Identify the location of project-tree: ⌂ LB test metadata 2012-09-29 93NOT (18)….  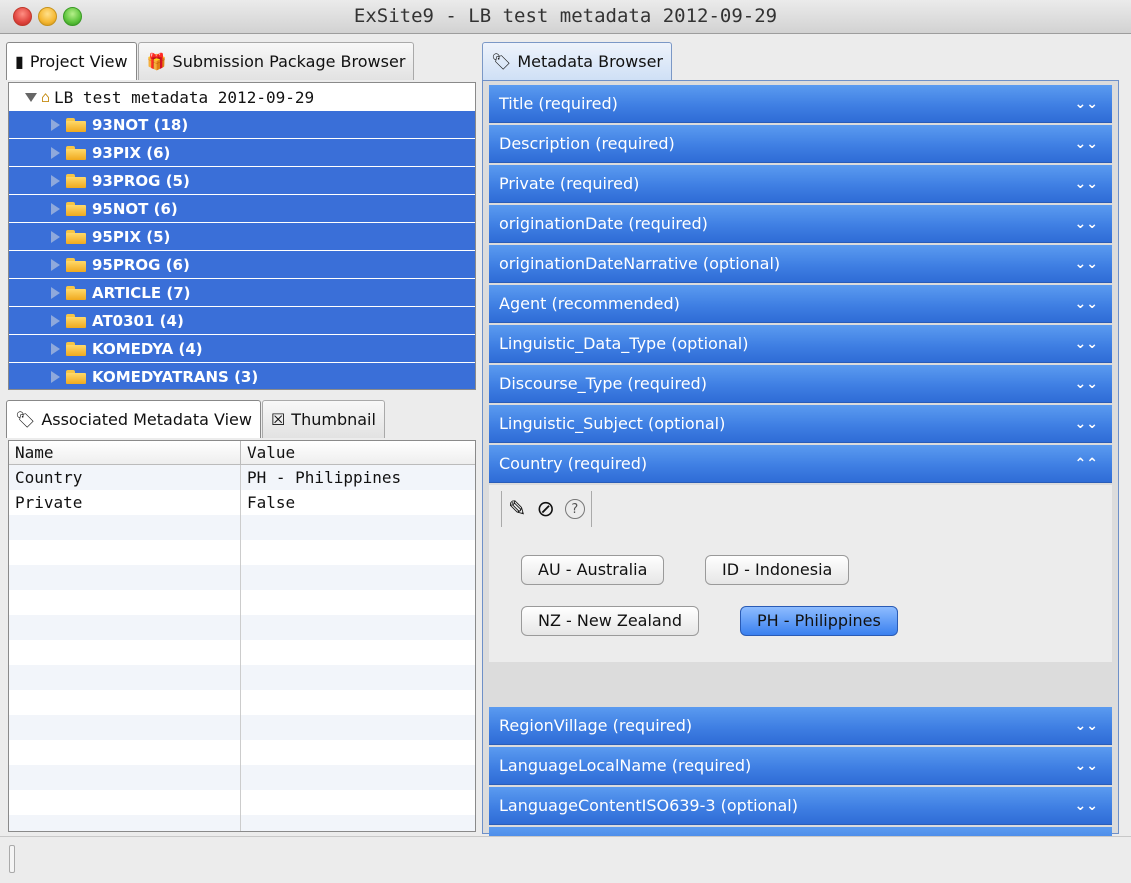
(242, 236).